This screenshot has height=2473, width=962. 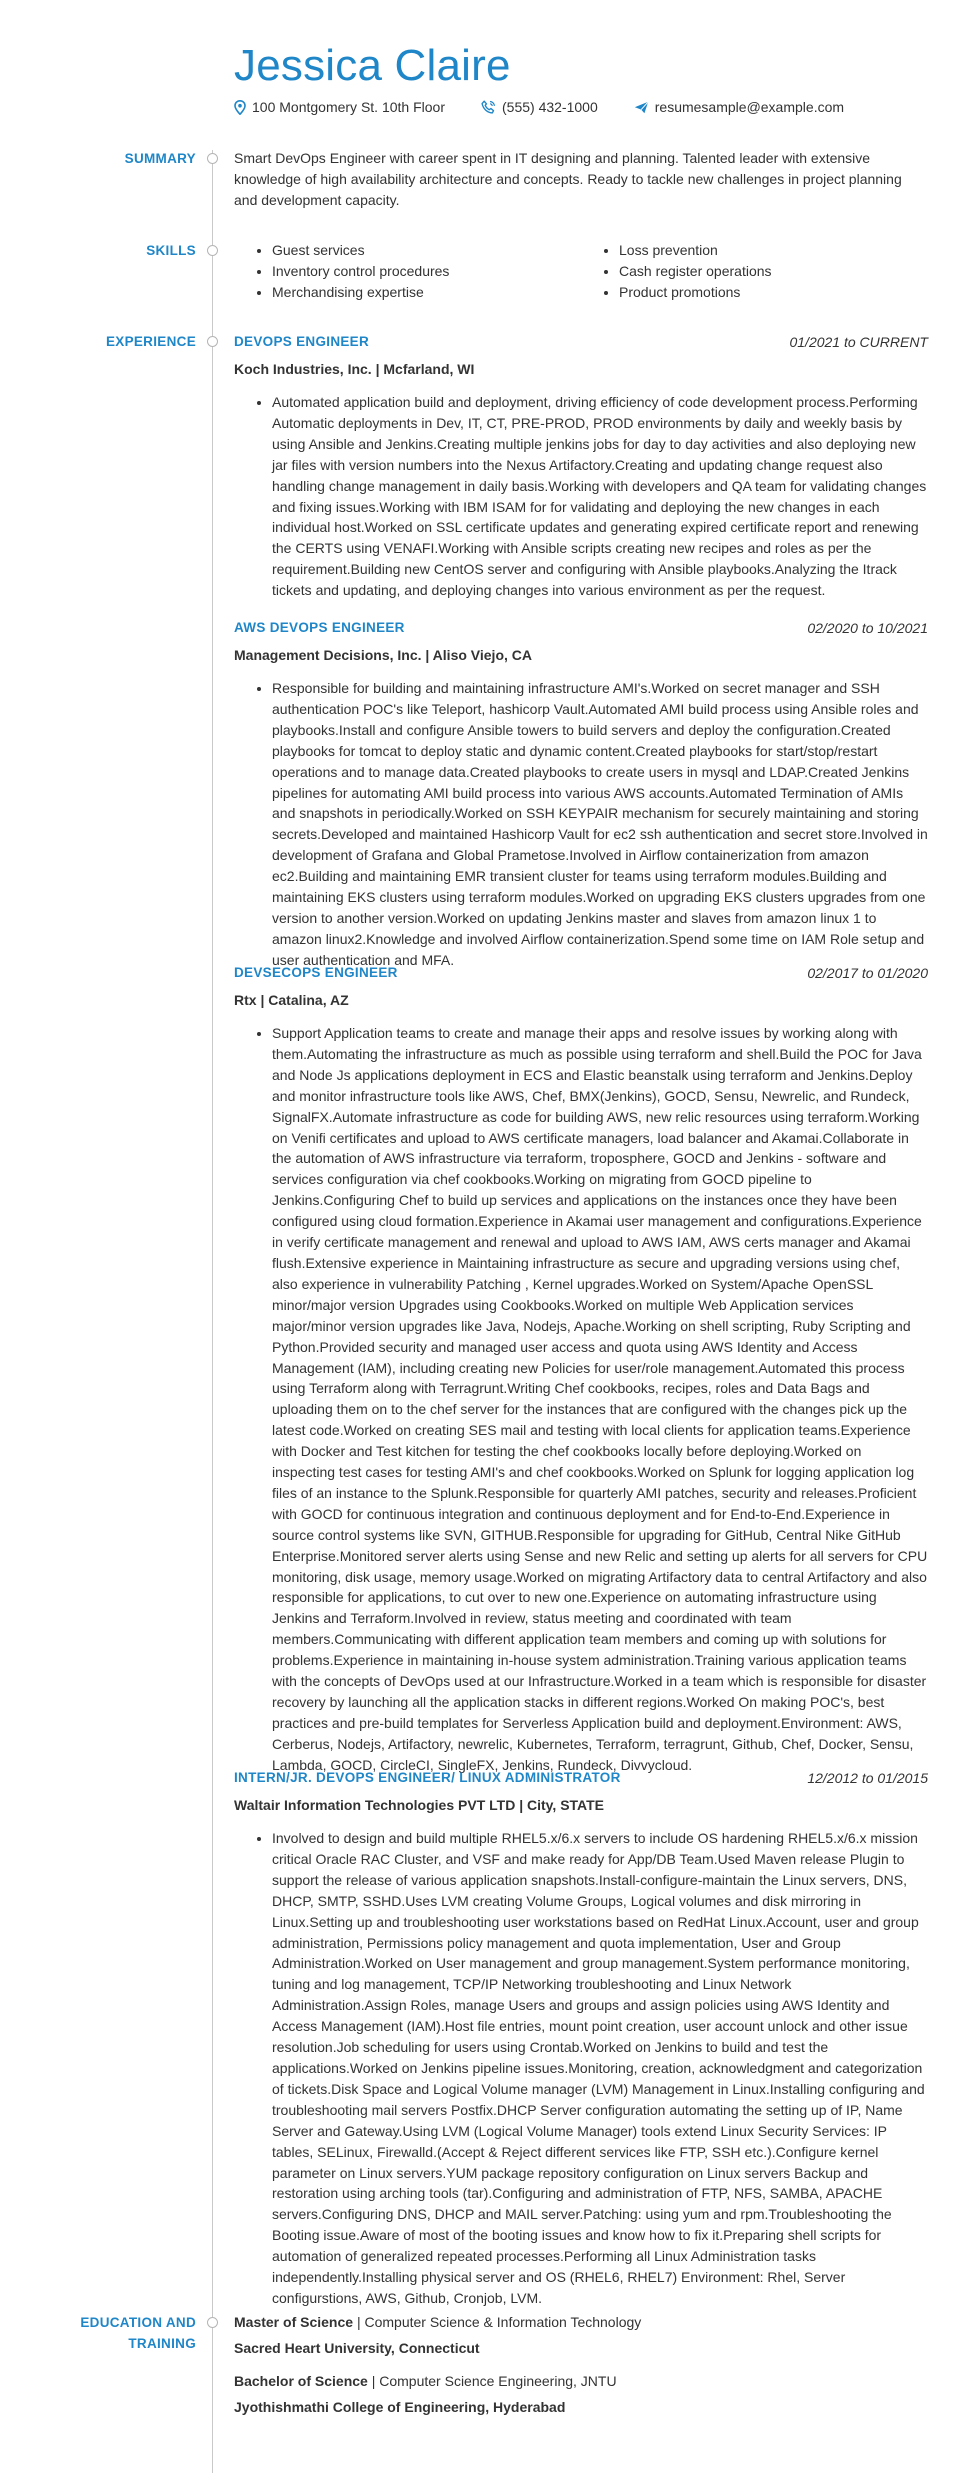 What do you see at coordinates (108, 2333) in the screenshot?
I see `education-heading: EDUCATION AND TRAINING` at bounding box center [108, 2333].